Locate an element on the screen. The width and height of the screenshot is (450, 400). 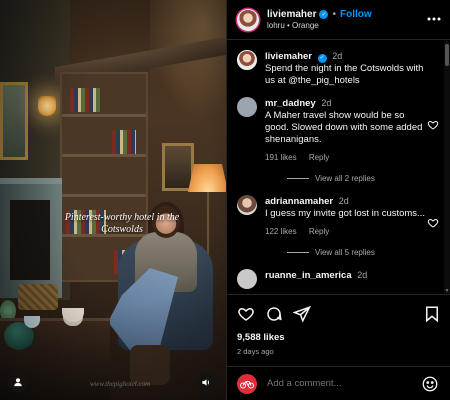
view-replies-button: View all 5 replies is located at coordinates (364, 252).